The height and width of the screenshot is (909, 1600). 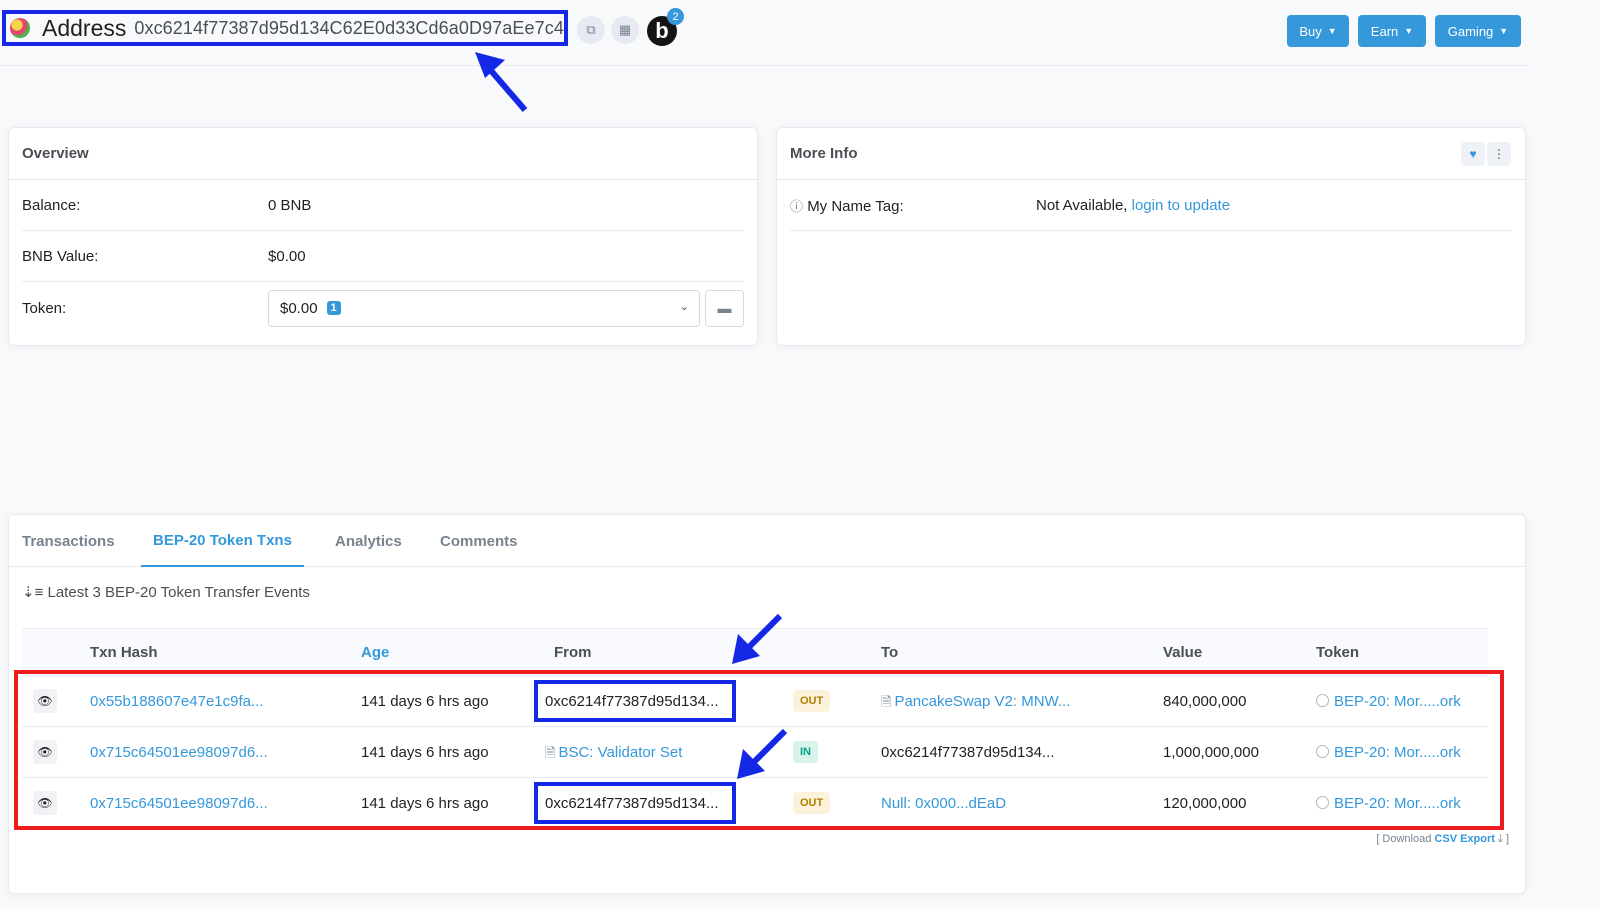 I want to click on notification-badge: 2, so click(x=675, y=16).